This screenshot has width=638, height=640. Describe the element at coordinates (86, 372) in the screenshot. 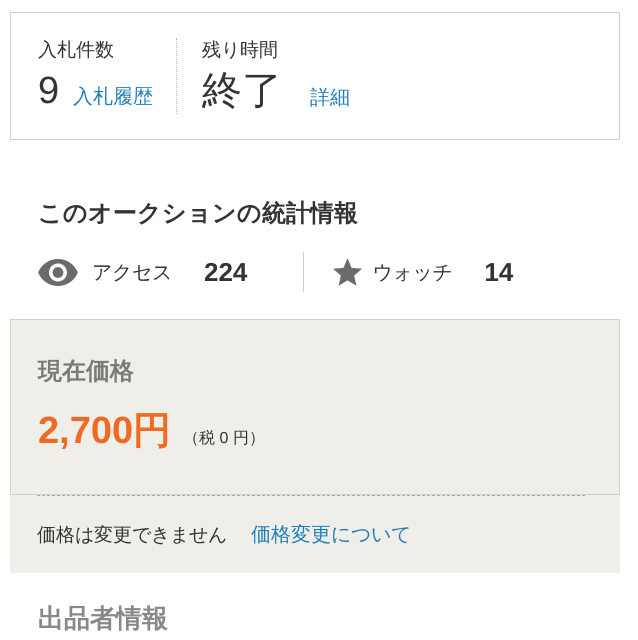

I see `price-label: 現在価格` at that location.